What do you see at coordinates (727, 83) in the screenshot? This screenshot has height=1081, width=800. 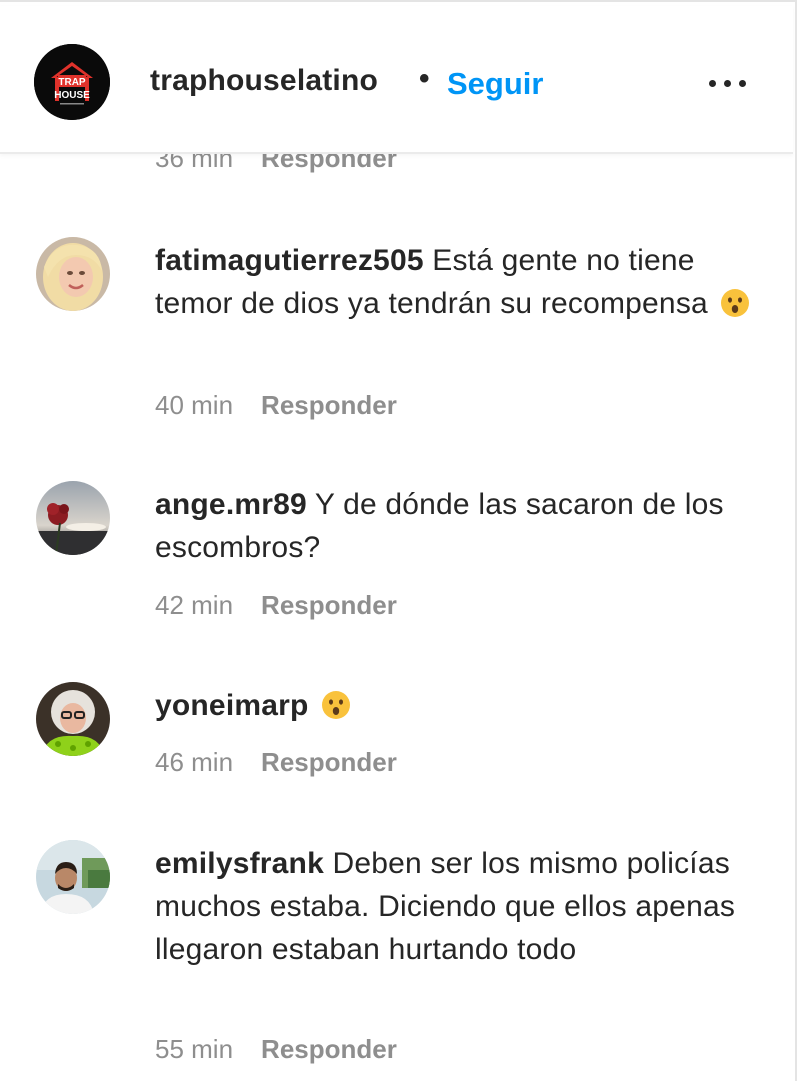 I see `more-options-icon` at bounding box center [727, 83].